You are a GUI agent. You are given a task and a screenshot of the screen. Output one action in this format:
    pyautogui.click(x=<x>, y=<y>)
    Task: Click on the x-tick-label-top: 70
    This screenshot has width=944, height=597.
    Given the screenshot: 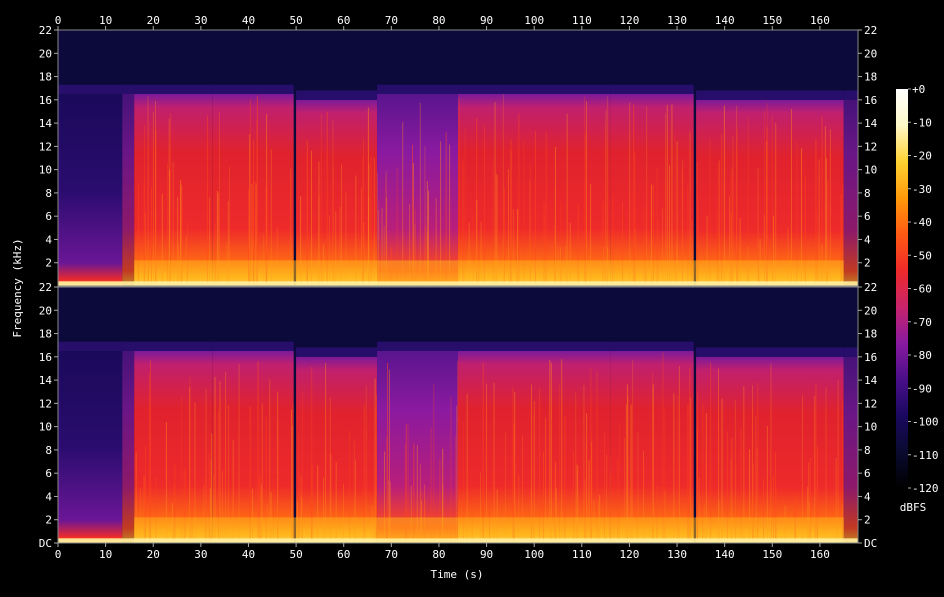 What is the action you would take?
    pyautogui.click(x=391, y=20)
    